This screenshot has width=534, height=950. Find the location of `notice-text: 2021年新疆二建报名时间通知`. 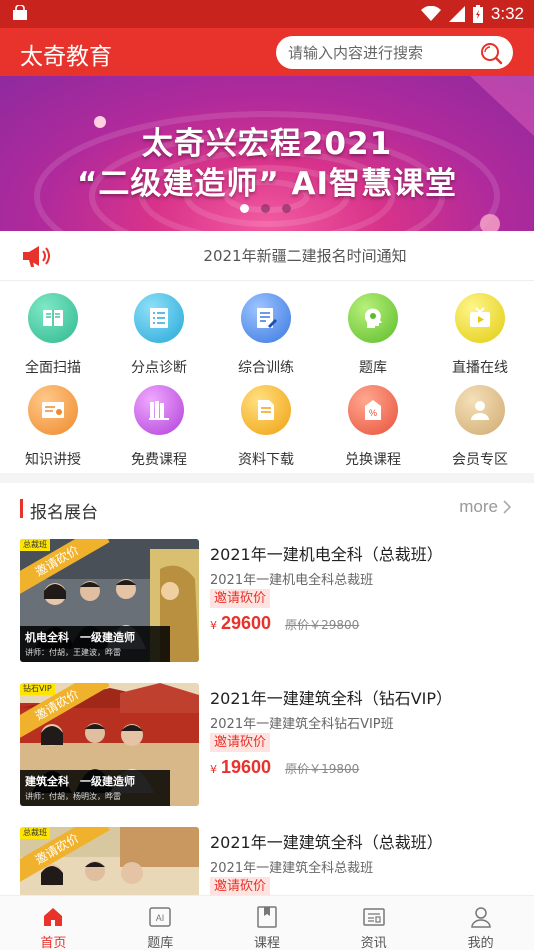

notice-text: 2021年新疆二建报名时间通知 is located at coordinates (267, 255).